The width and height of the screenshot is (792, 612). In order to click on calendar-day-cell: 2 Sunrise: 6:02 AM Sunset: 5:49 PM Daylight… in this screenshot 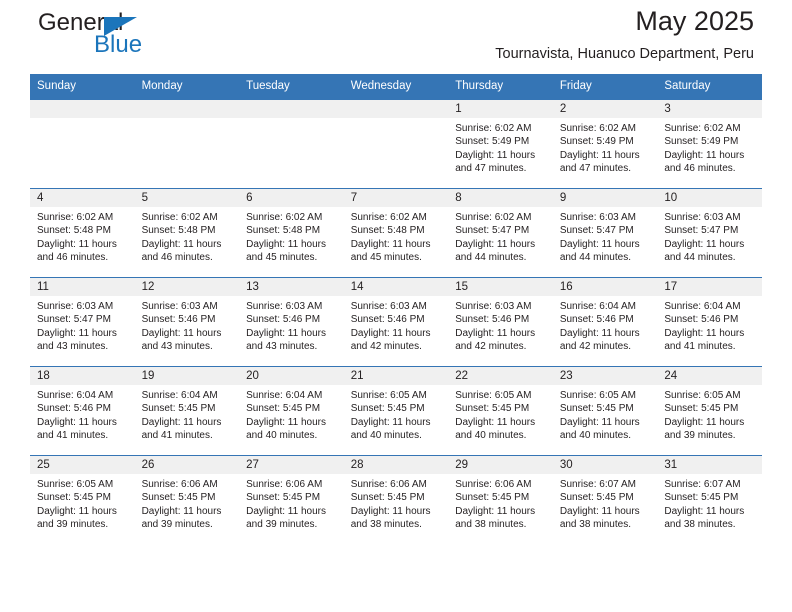, I will do `click(605, 144)`.